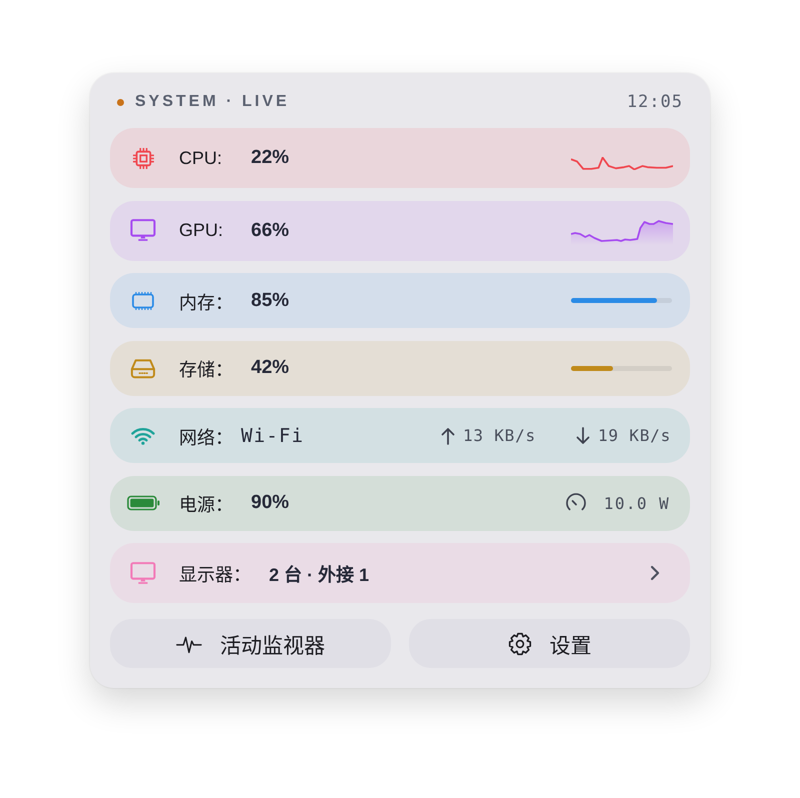 This screenshot has height=798, width=800. I want to click on metric-label: CPU:, so click(201, 158).